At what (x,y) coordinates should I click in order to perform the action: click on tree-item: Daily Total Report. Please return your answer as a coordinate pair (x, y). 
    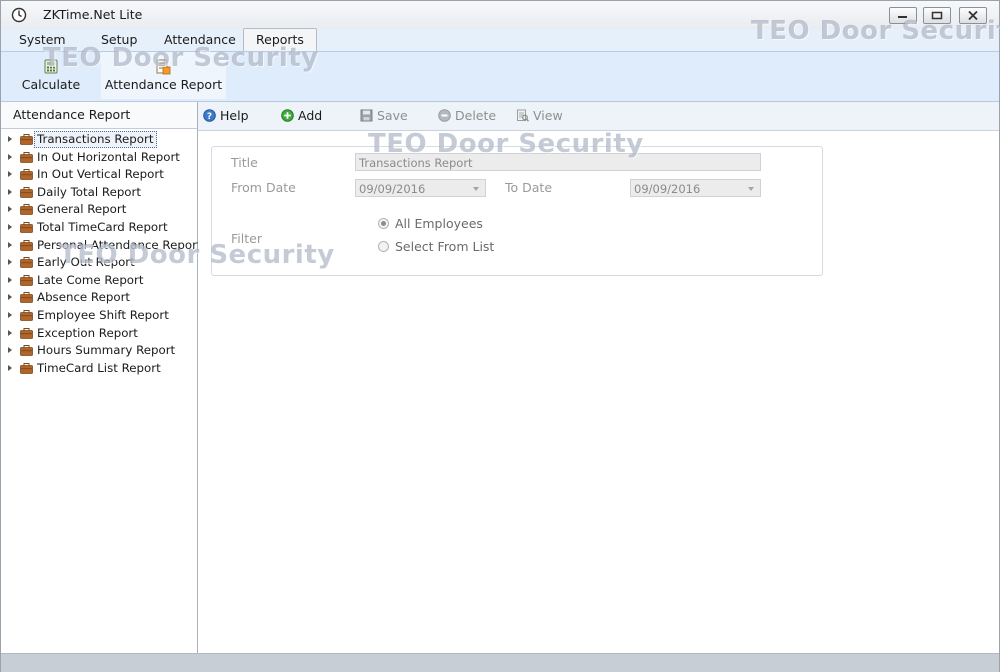
    Looking at the image, I should click on (99, 193).